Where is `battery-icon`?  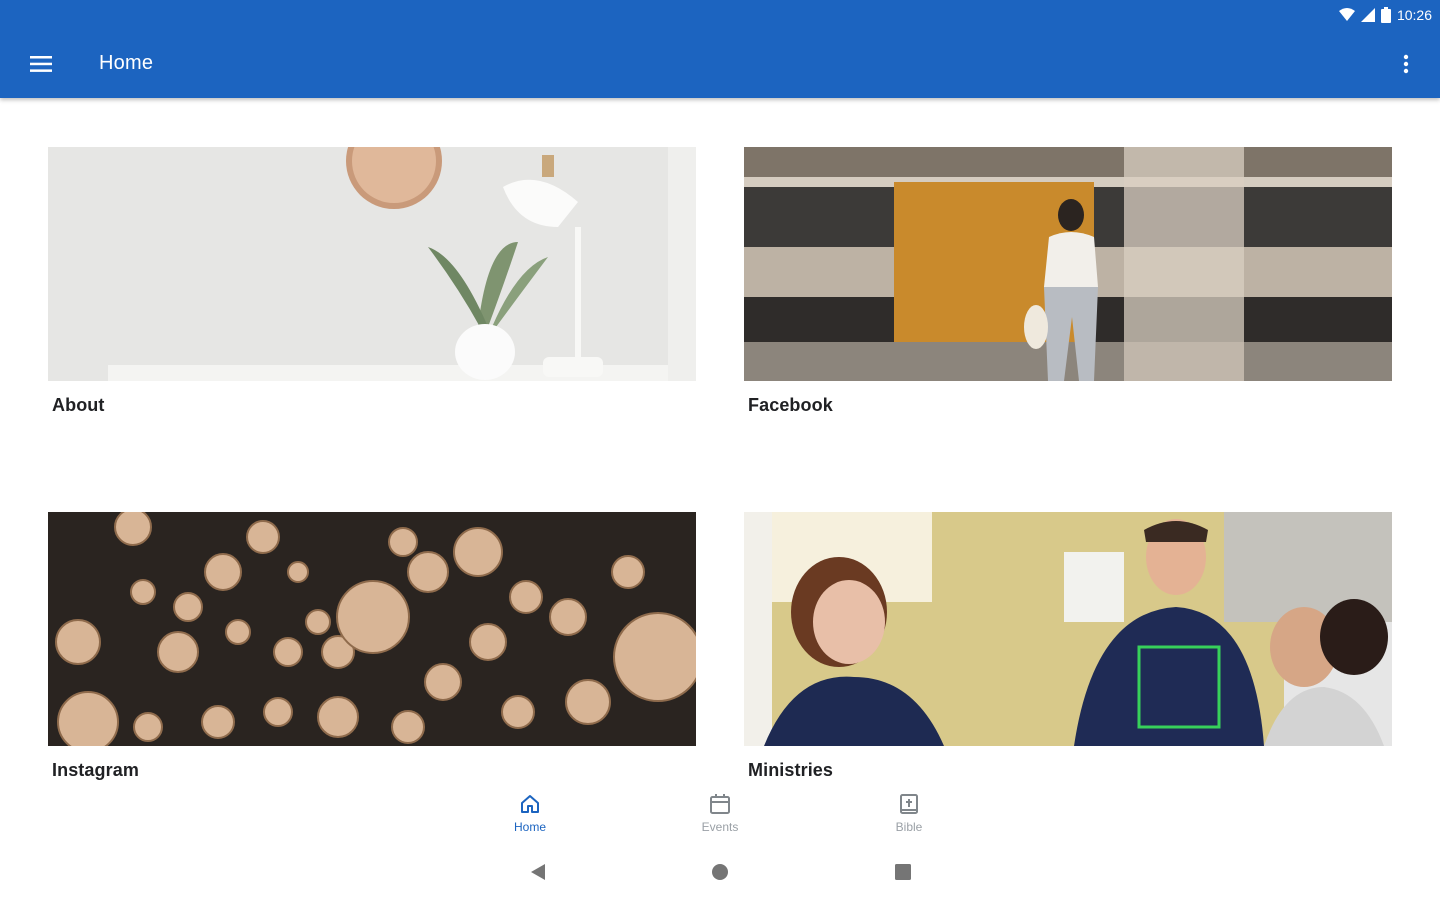 battery-icon is located at coordinates (1385, 15).